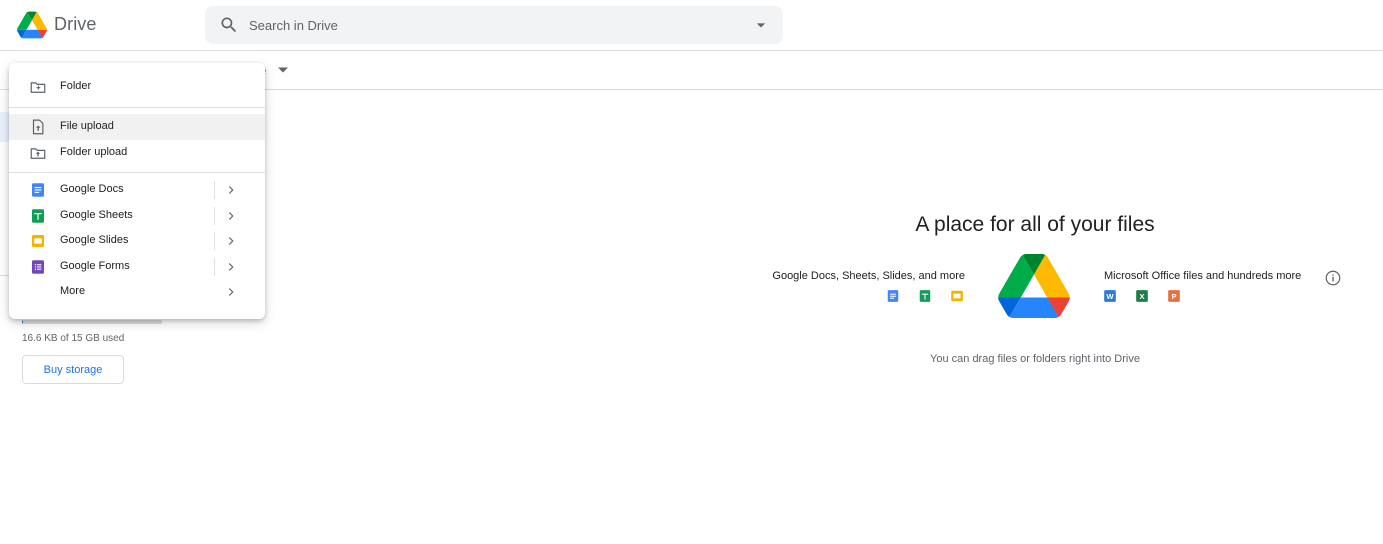  I want to click on word-letter: W, so click(1110, 296).